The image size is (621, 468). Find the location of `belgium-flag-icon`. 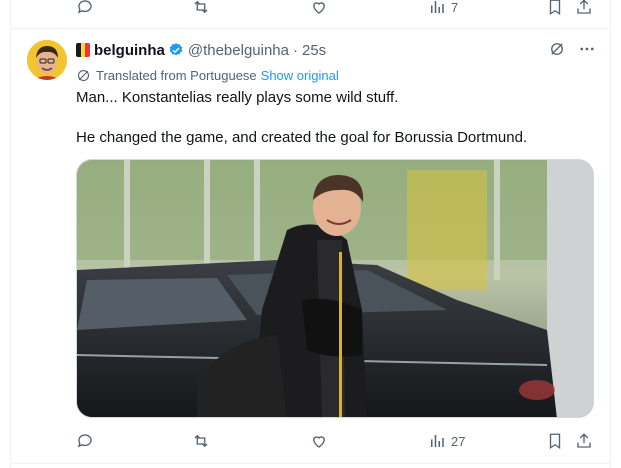

belgium-flag-icon is located at coordinates (83, 50).